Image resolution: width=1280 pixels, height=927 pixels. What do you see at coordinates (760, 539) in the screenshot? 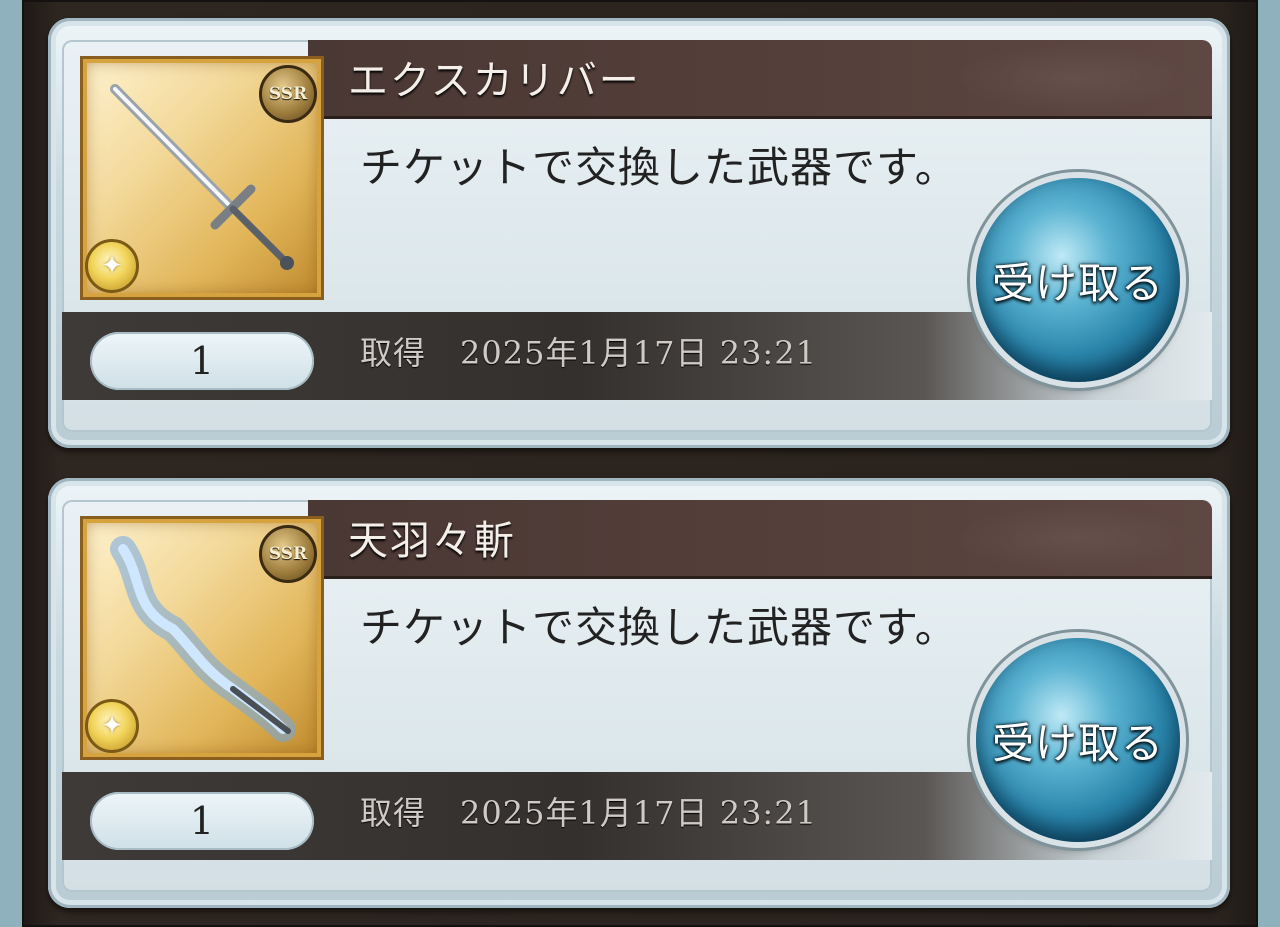
I see `item-title-bar: 天羽々斬` at bounding box center [760, 539].